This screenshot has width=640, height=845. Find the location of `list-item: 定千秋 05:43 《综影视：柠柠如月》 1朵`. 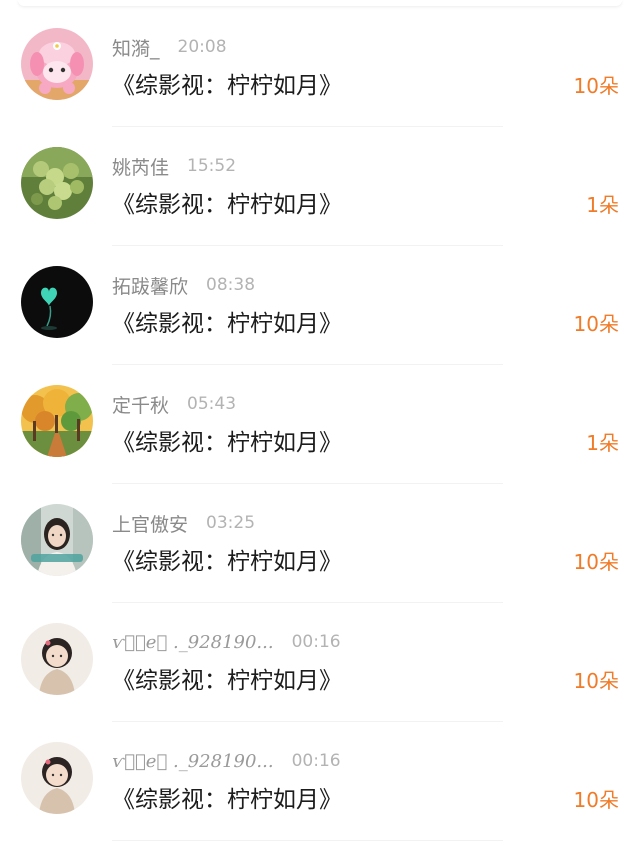

list-item: 定千秋 05:43 《综影视：柠柠如月》 1朵 is located at coordinates (320, 424).